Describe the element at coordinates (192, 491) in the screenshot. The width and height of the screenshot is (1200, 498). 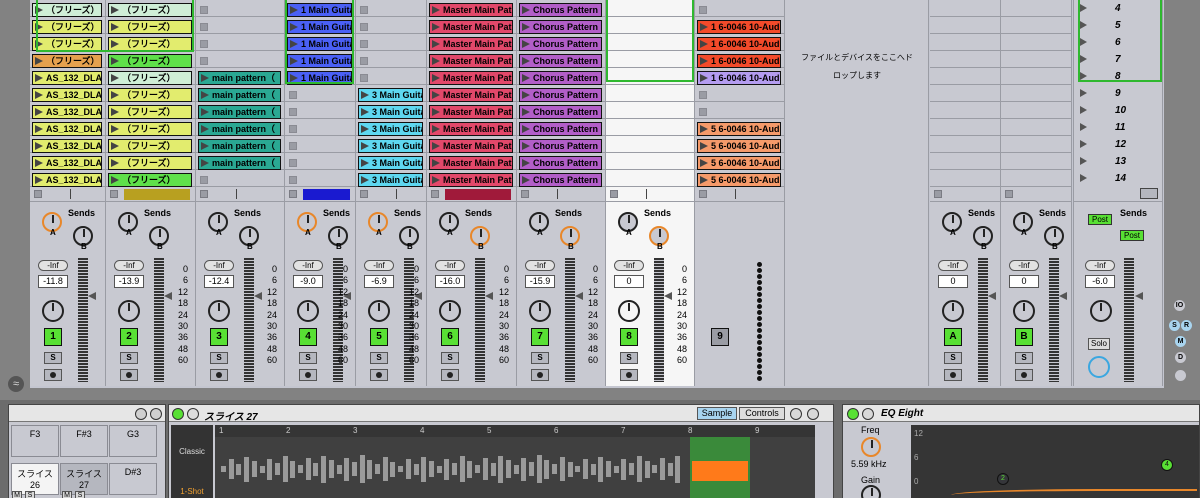
I see `one-shot-mode-button: 1-Shot` at that location.